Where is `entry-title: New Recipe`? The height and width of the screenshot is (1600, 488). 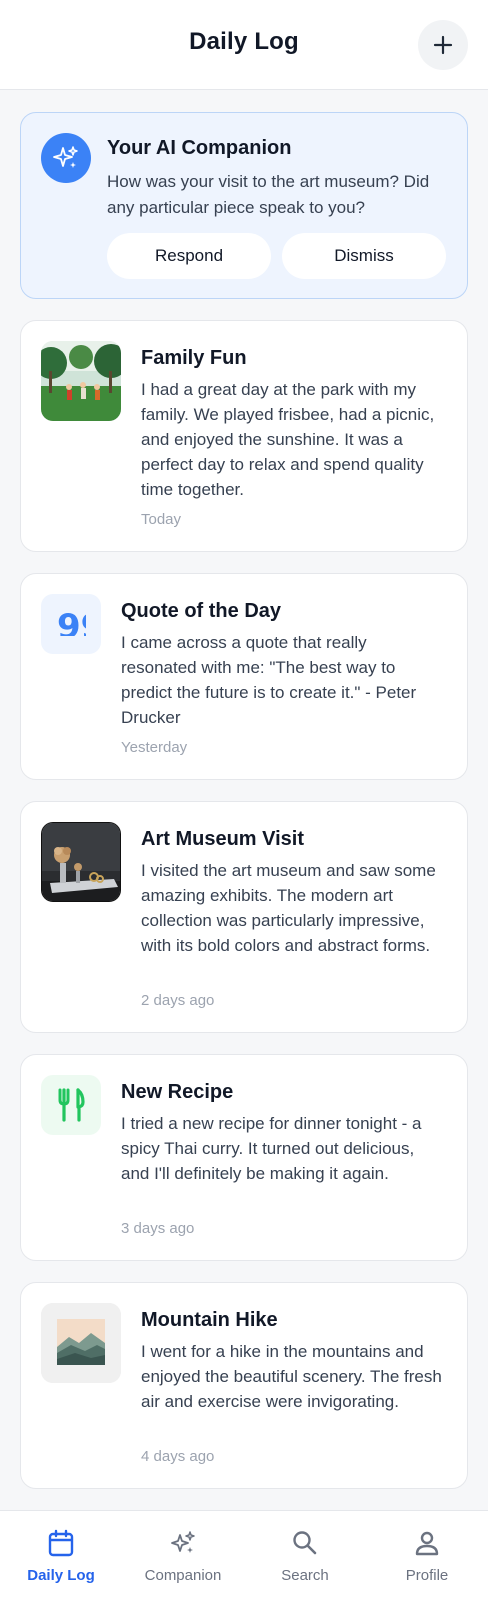 entry-title: New Recipe is located at coordinates (177, 1092).